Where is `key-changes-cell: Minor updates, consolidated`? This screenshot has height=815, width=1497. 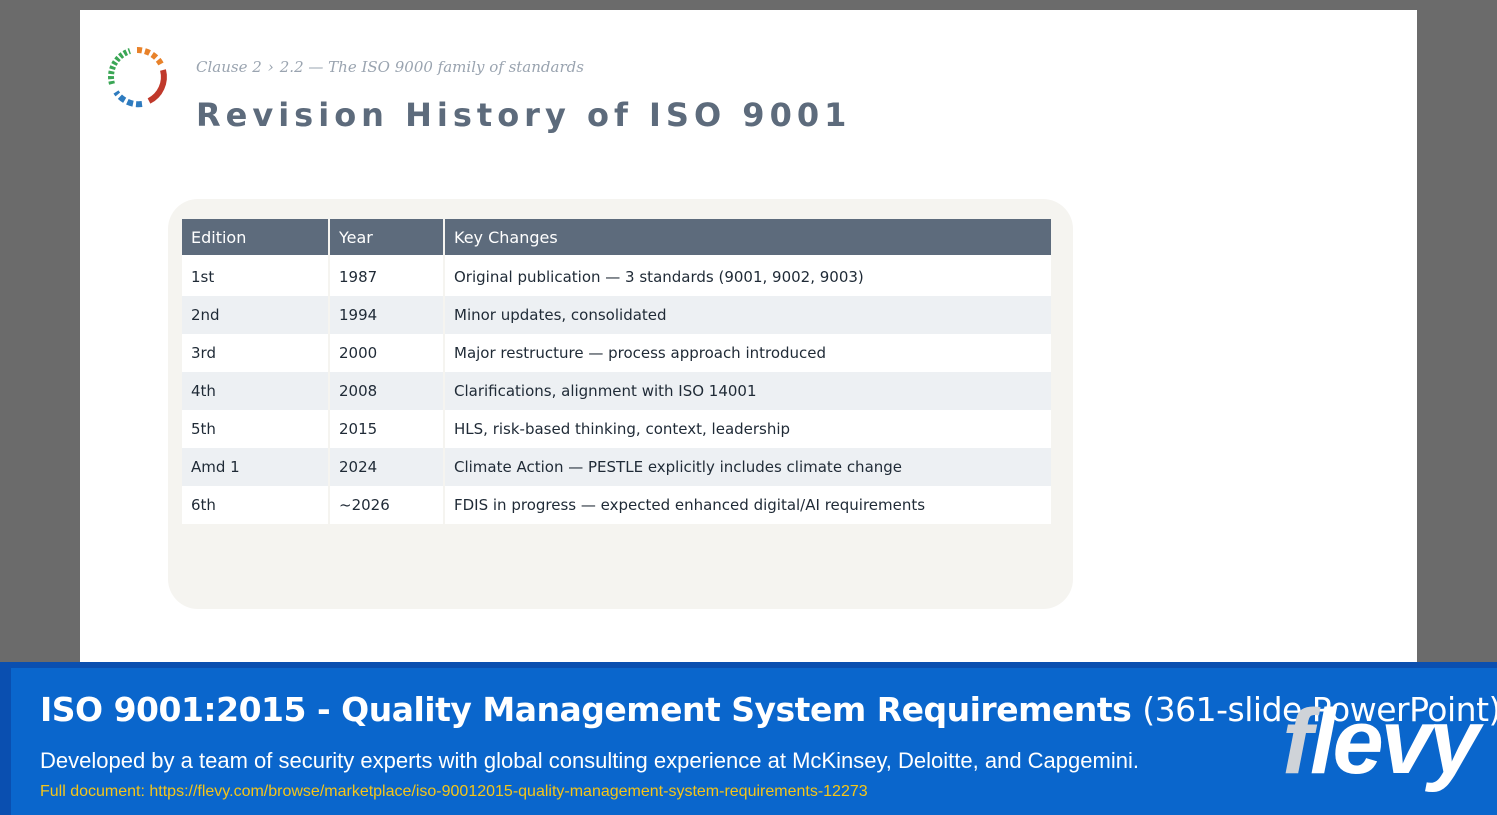 key-changes-cell: Minor updates, consolidated is located at coordinates (748, 315).